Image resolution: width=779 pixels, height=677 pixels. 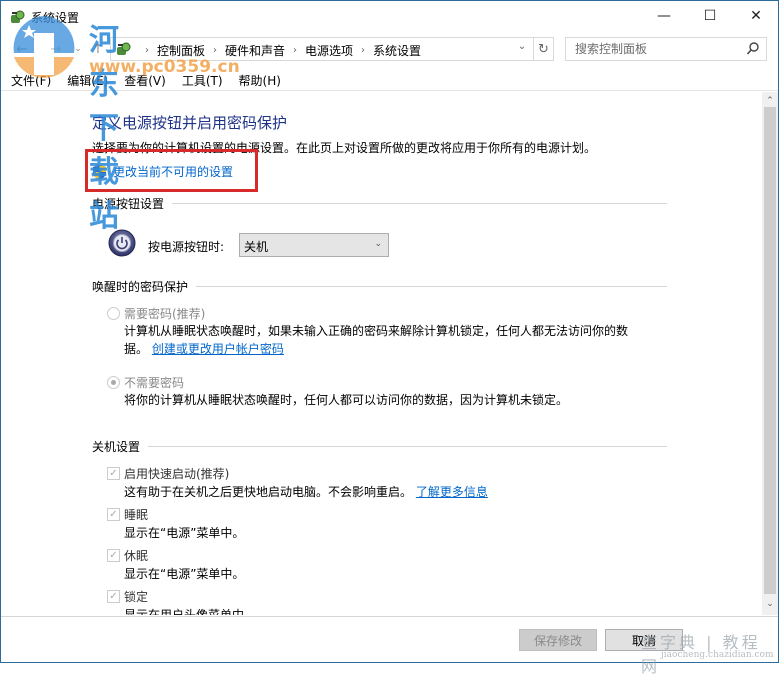 I want to click on change-unavailable-settings-link: 更改当前不可用的设置, so click(x=162, y=171).